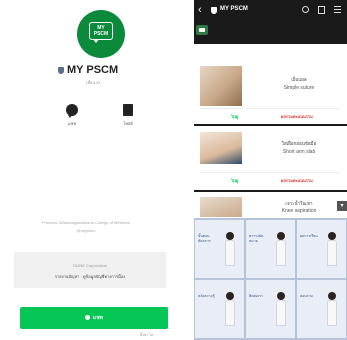 Image resolution: width=347 pixels, height=340 pixels. I want to click on rich-menu-item: ขั้นตอน หัตถการ, so click(219, 249).